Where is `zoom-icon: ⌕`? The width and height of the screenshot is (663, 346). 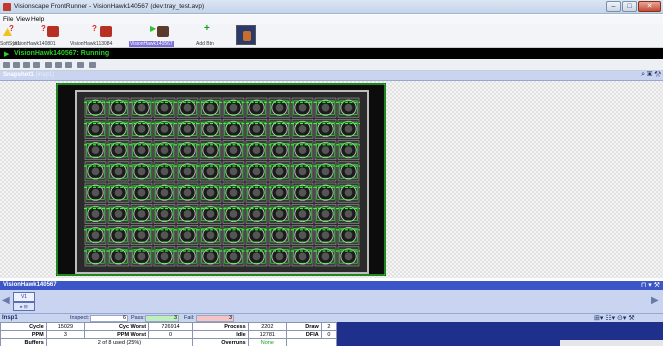
zoom-icon: ⌕ is located at coordinates (643, 74).